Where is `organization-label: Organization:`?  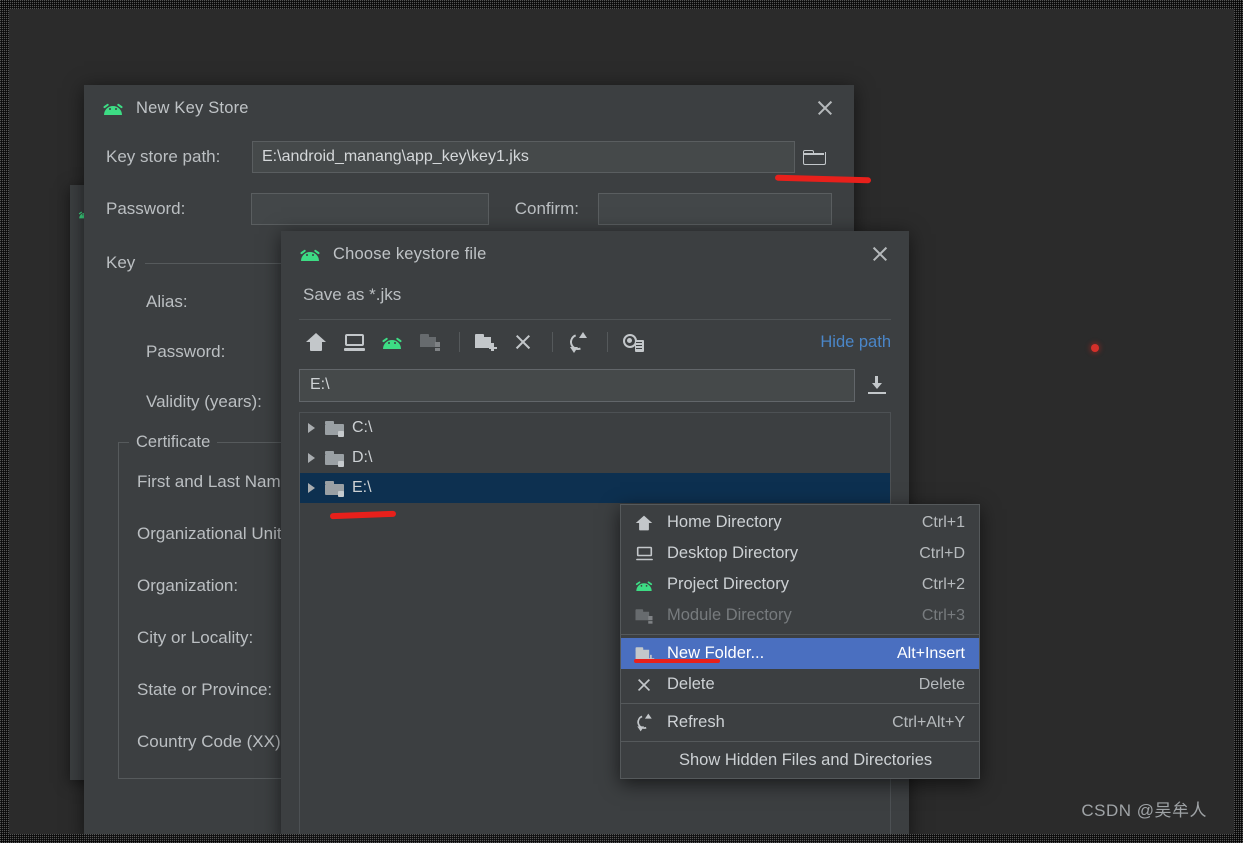
organization-label: Organization: is located at coordinates (188, 585).